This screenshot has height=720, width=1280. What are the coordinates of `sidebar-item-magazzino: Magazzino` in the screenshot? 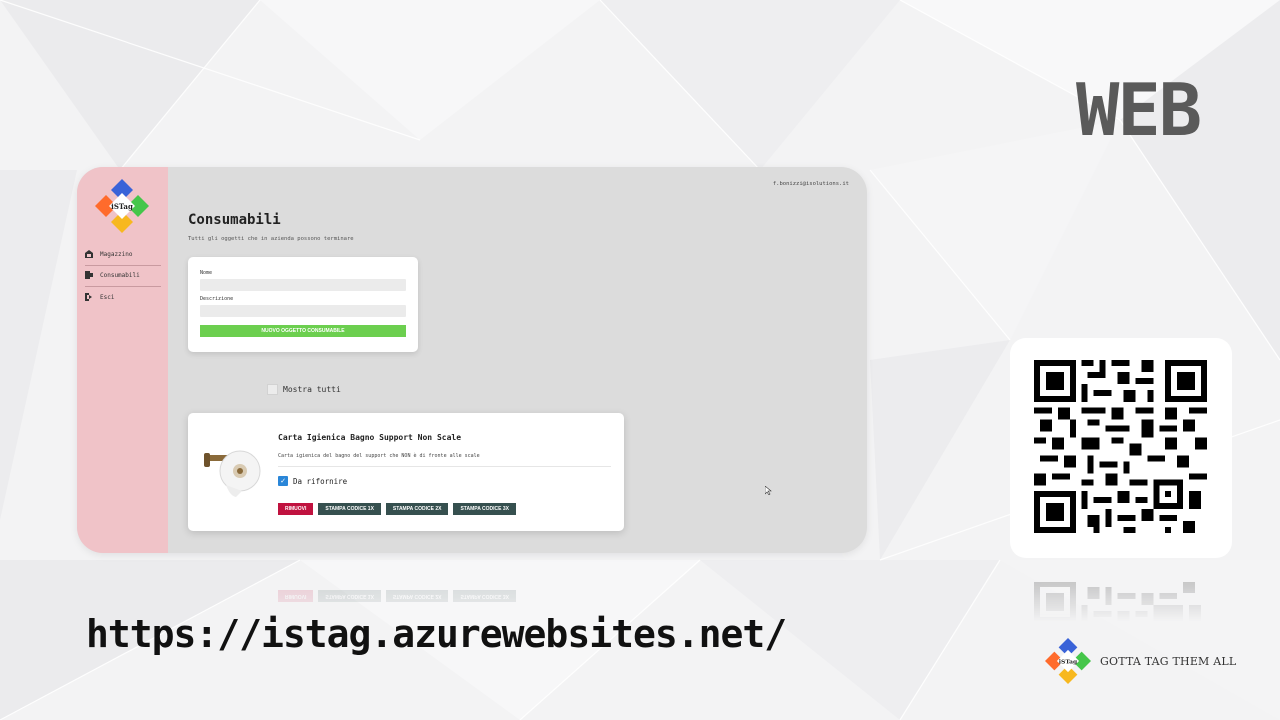 It's located at (123, 254).